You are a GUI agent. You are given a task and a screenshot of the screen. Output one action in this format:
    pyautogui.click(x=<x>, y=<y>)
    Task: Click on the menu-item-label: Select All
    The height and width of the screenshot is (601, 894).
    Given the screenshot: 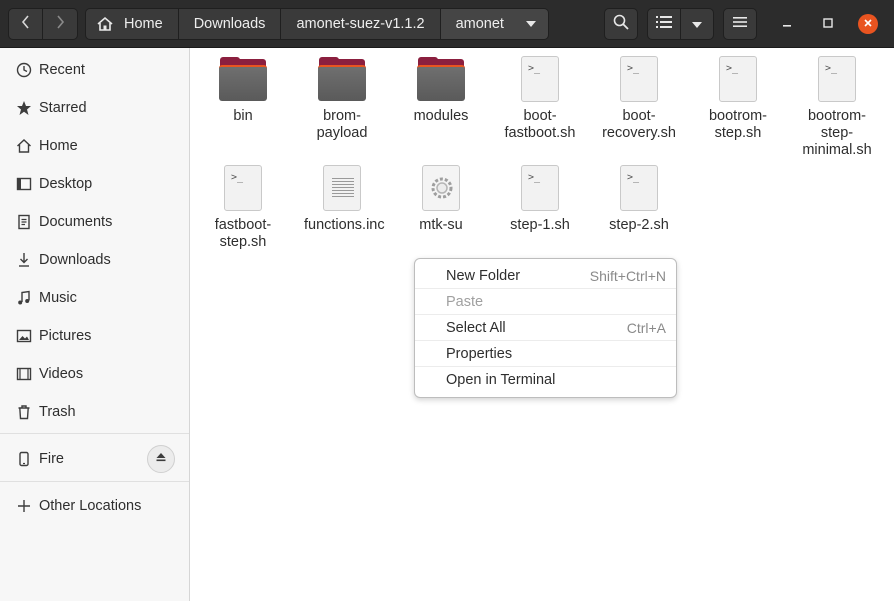 What is the action you would take?
    pyautogui.click(x=476, y=327)
    